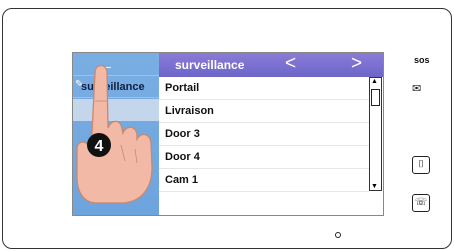  I want to click on list-item: Door 4, so click(264, 157).